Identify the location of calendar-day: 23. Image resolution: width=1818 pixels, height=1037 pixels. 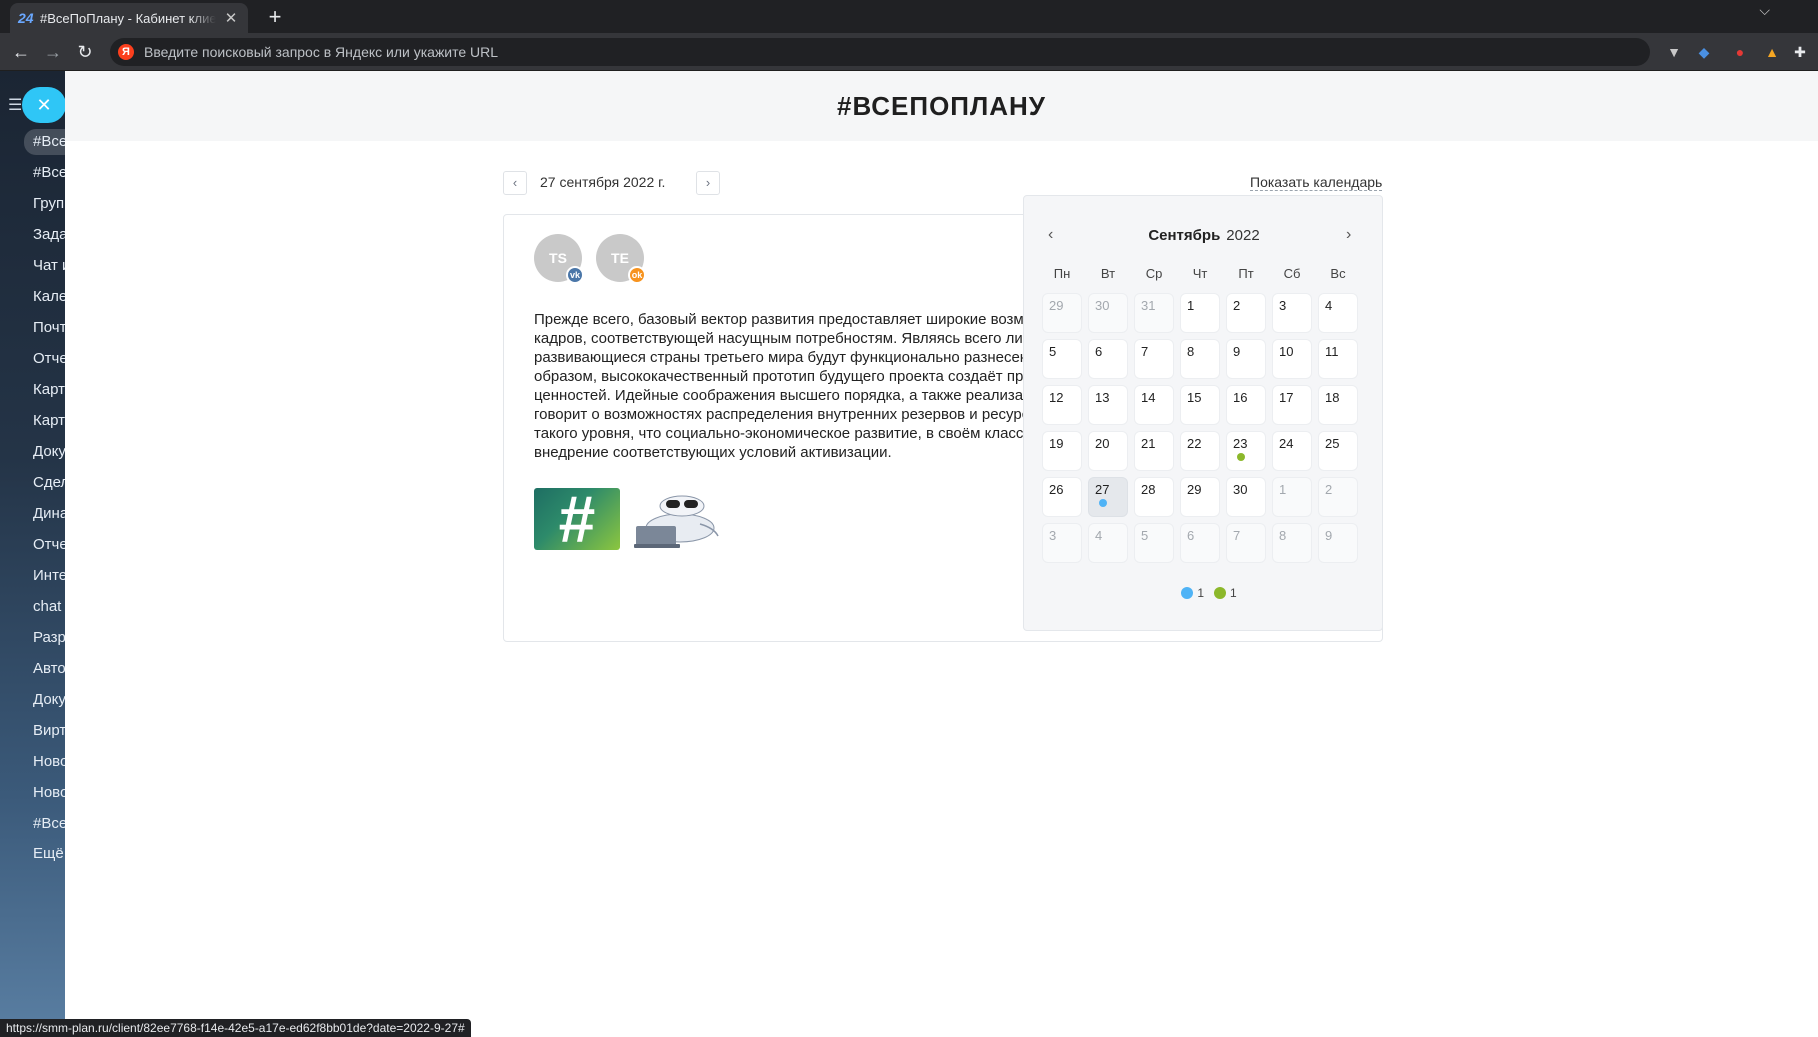
(1246, 451).